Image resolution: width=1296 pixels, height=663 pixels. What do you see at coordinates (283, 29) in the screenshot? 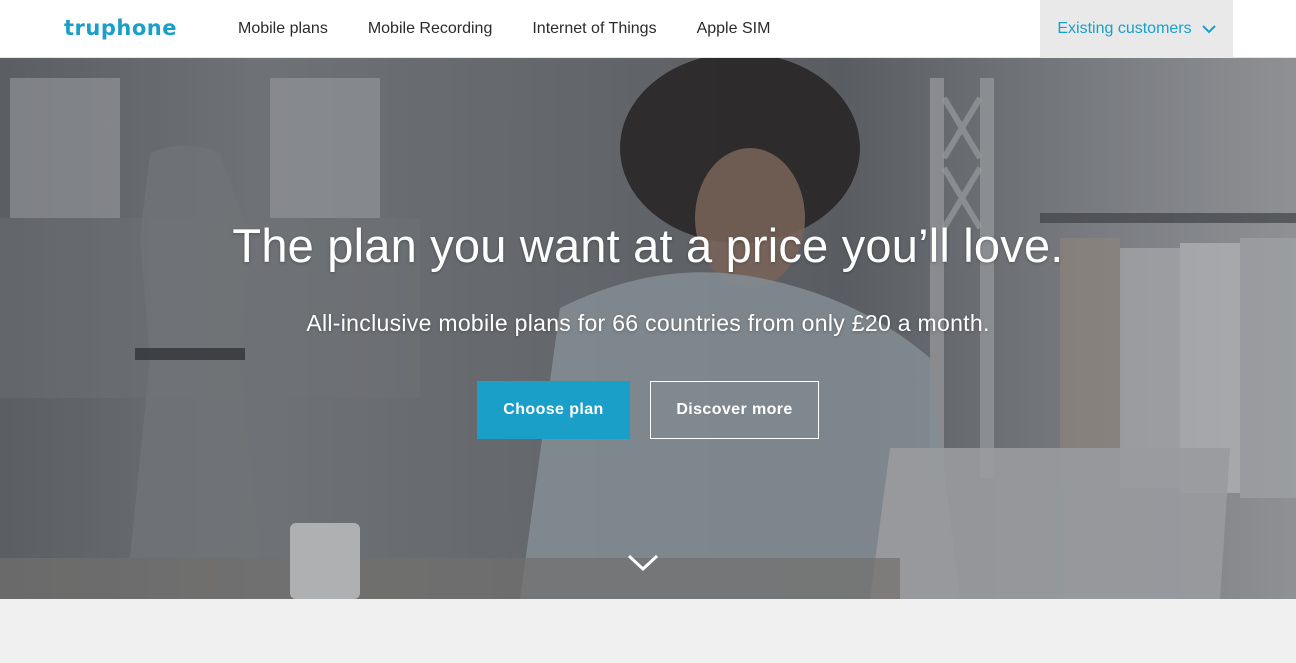
I see `nav-mobile-plans: Mobile plans` at bounding box center [283, 29].